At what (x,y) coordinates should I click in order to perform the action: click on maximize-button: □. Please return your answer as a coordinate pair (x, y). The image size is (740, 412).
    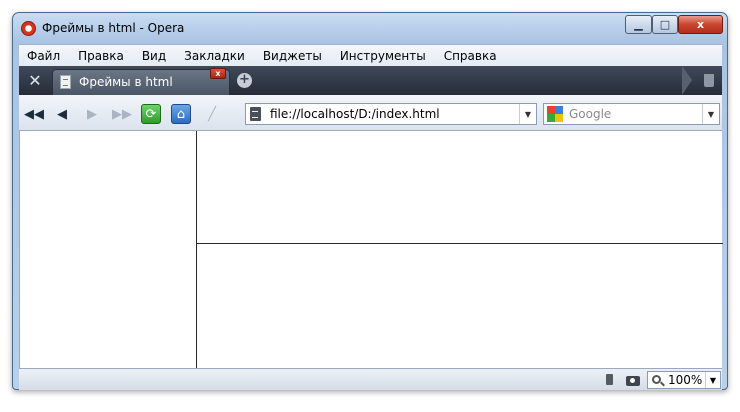
    Looking at the image, I should click on (665, 24).